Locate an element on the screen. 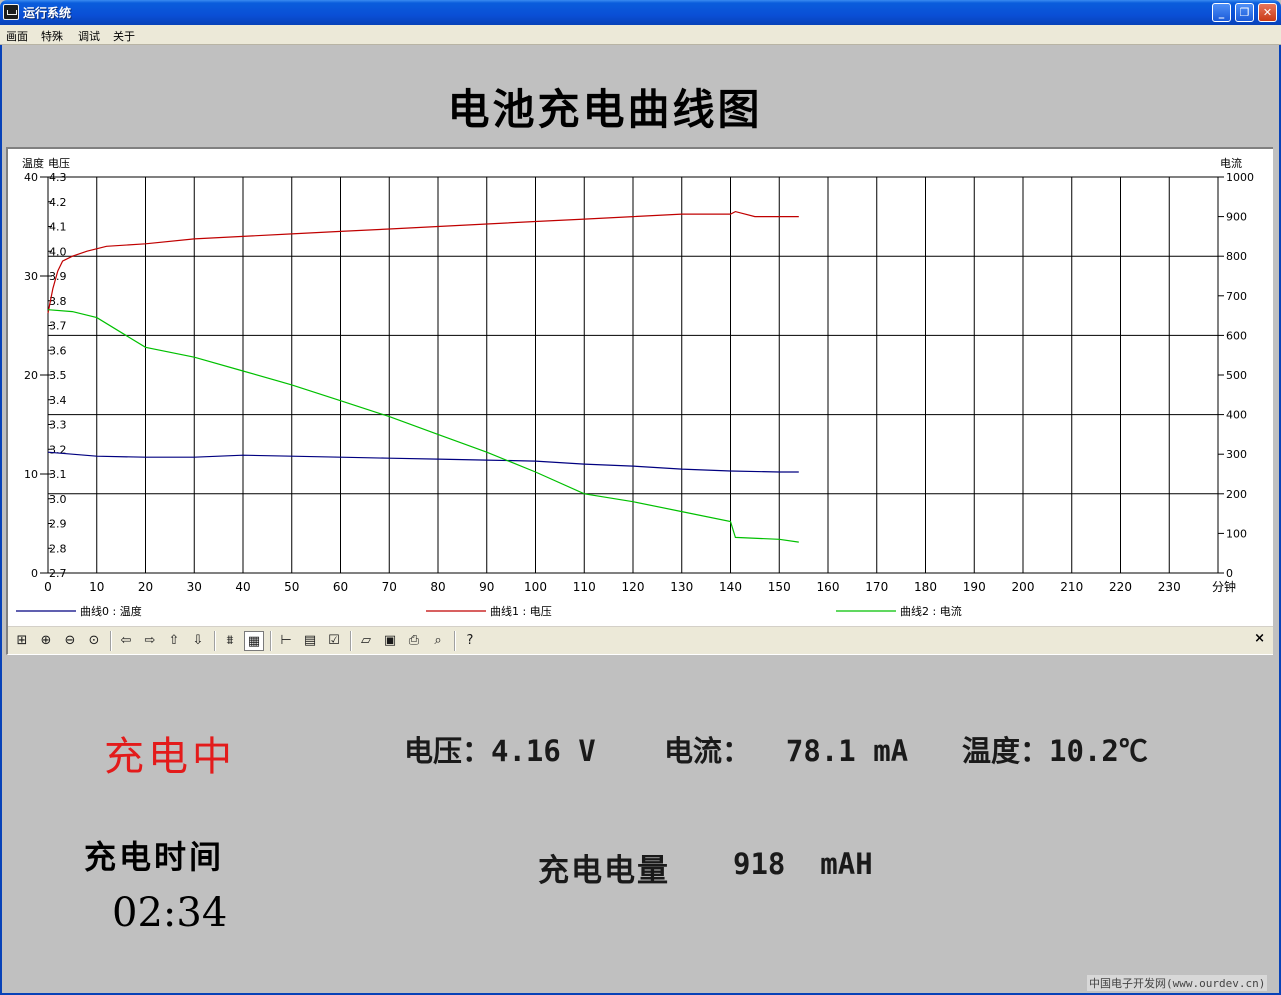 This screenshot has width=1281, height=995. open-icon: ▱ is located at coordinates (366, 641).